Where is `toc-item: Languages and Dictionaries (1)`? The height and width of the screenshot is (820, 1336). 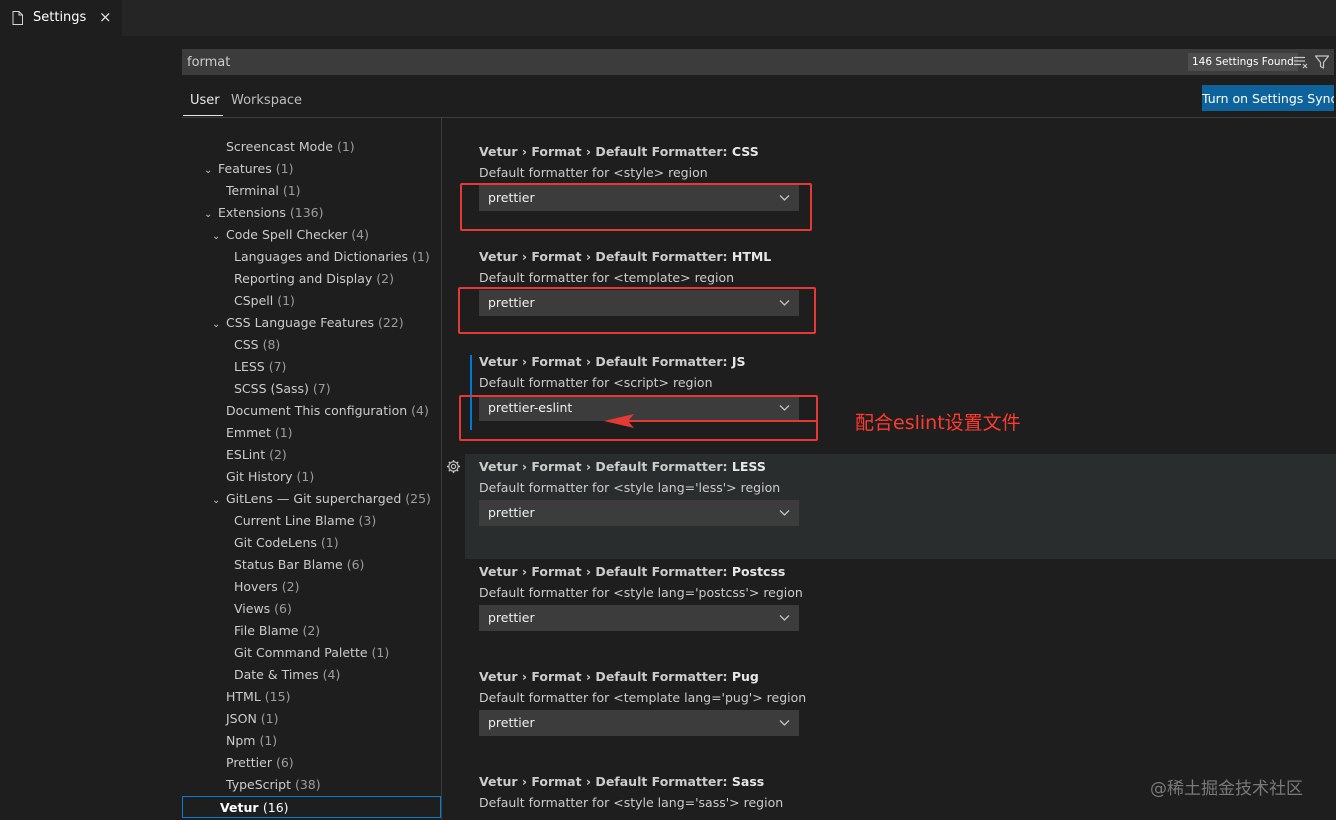 toc-item: Languages and Dictionaries (1) is located at coordinates (332, 257).